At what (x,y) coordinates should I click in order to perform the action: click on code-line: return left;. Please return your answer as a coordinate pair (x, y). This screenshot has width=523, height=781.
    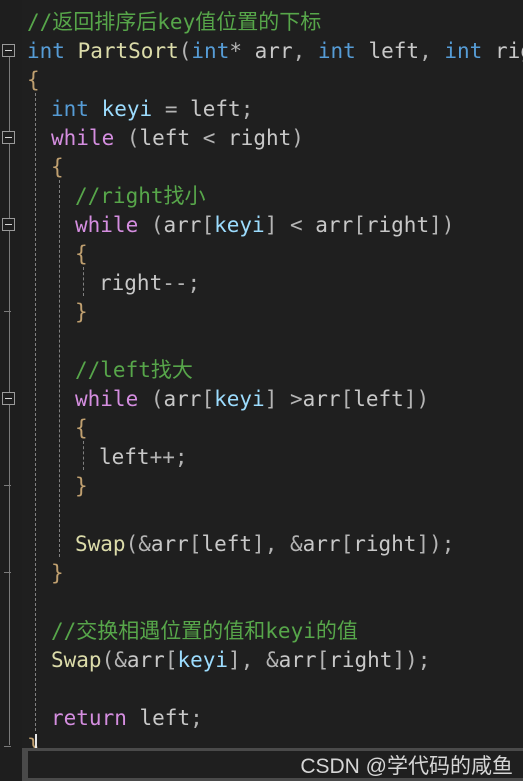
    Looking at the image, I should click on (127, 718).